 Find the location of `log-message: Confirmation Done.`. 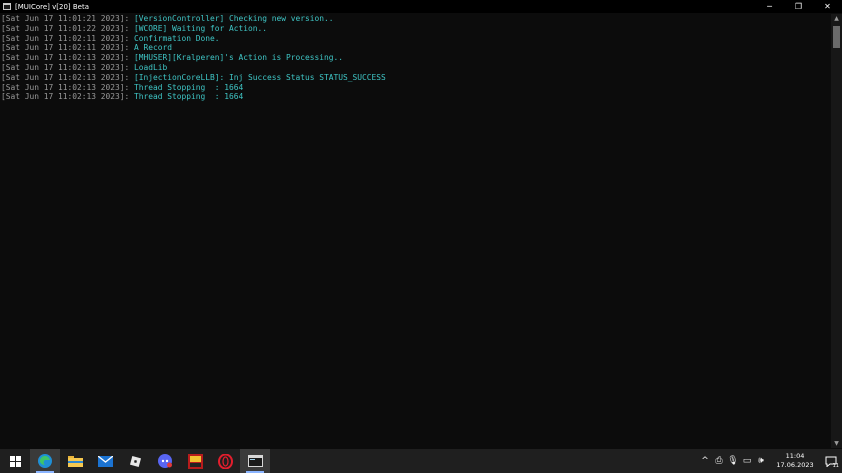

log-message: Confirmation Done. is located at coordinates (177, 38).